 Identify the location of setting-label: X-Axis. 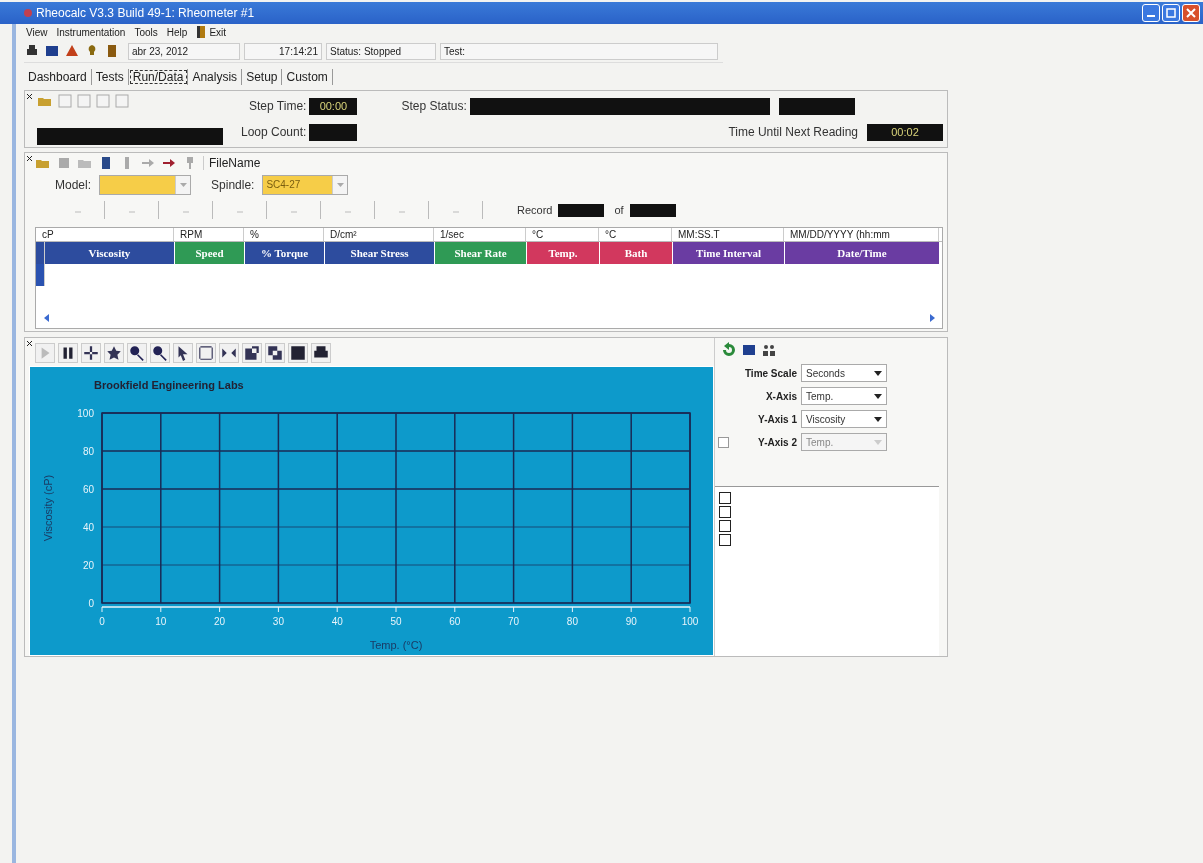
(781, 396).